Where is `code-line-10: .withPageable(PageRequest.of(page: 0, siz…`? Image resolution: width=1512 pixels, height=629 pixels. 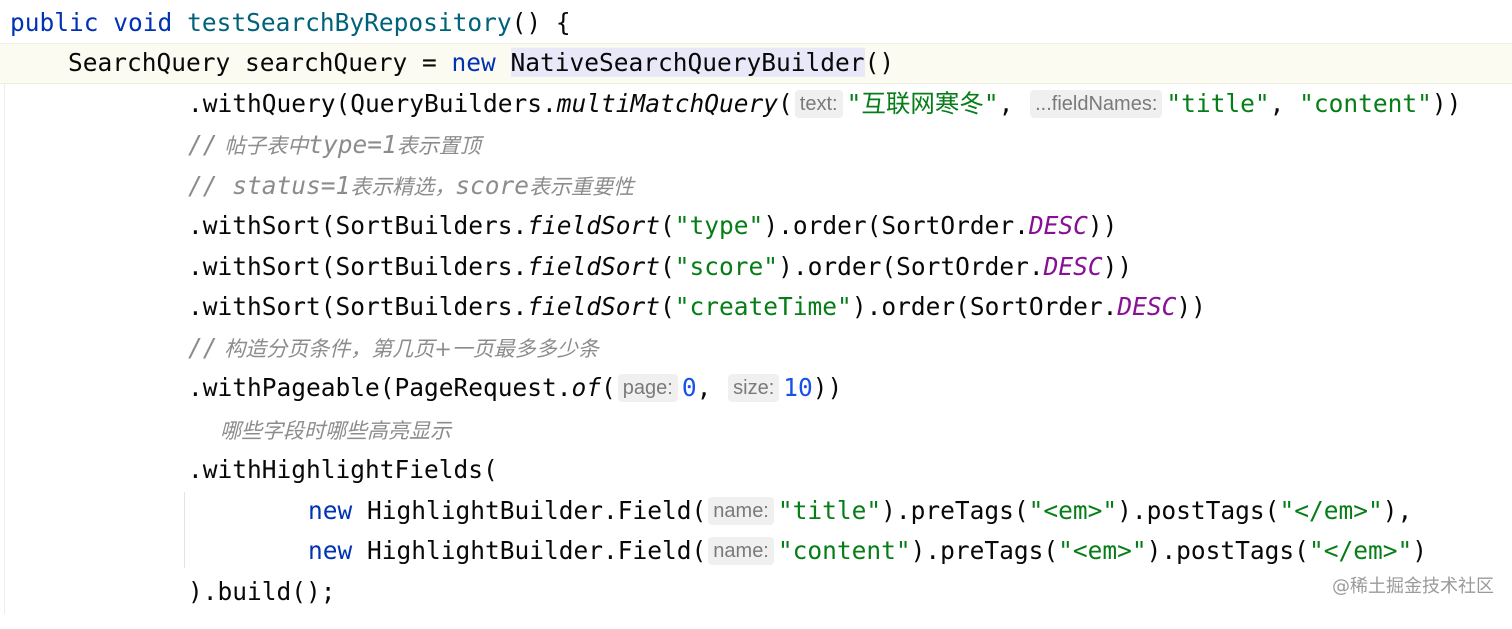
code-line-10: .withPageable(PageRequest.of(page: 0, siz… is located at coordinates (756, 388).